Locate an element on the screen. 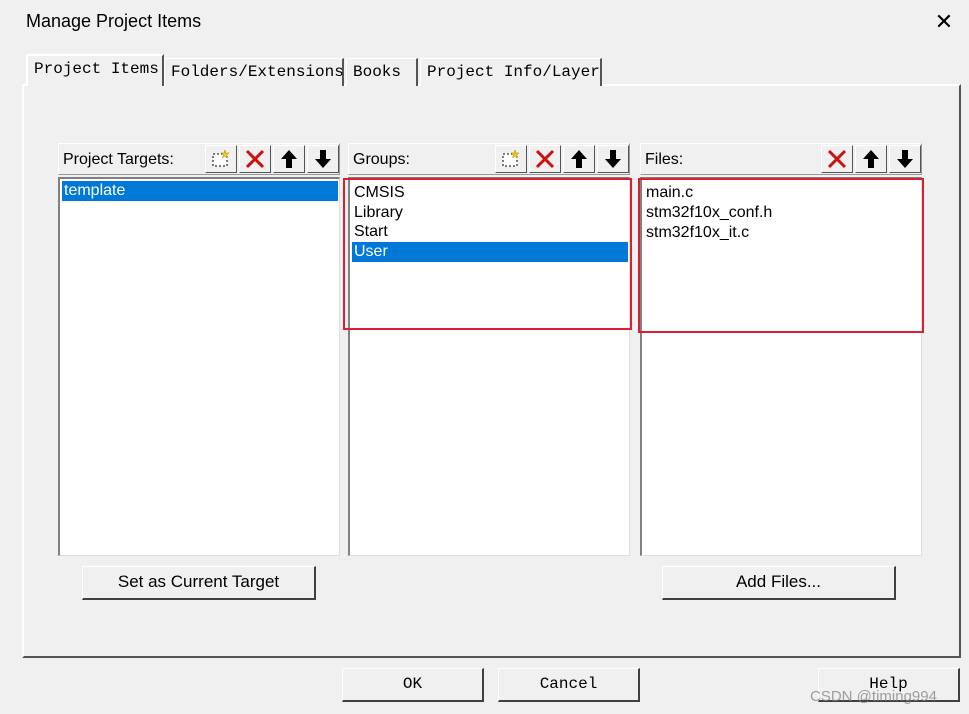 The image size is (969, 714). move-target-up-button is located at coordinates (289, 159).